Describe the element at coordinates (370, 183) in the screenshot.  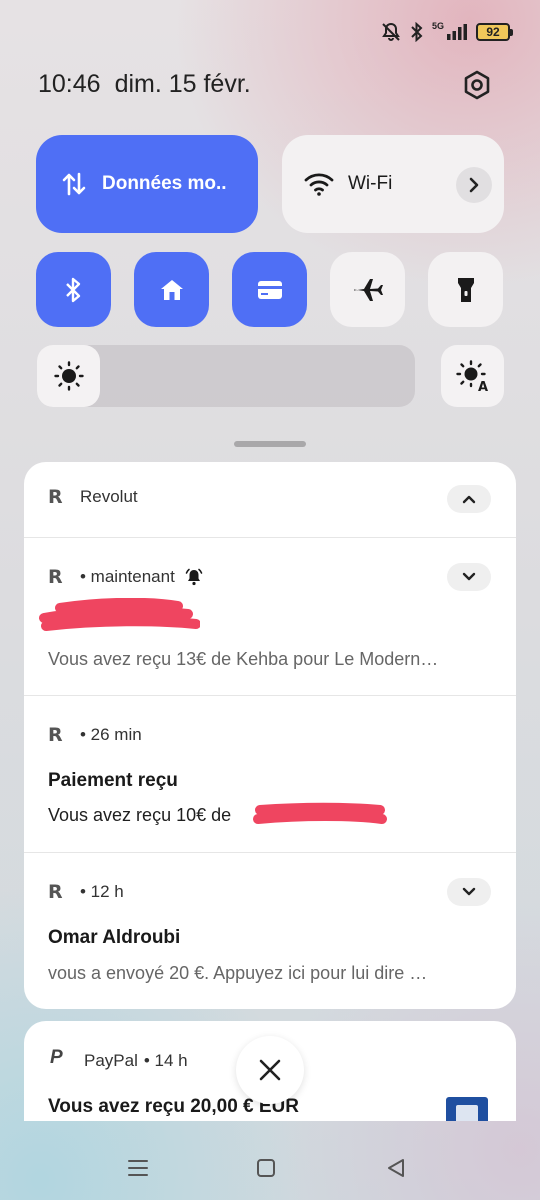
I see `wifi-label: Wi-Fi` at that location.